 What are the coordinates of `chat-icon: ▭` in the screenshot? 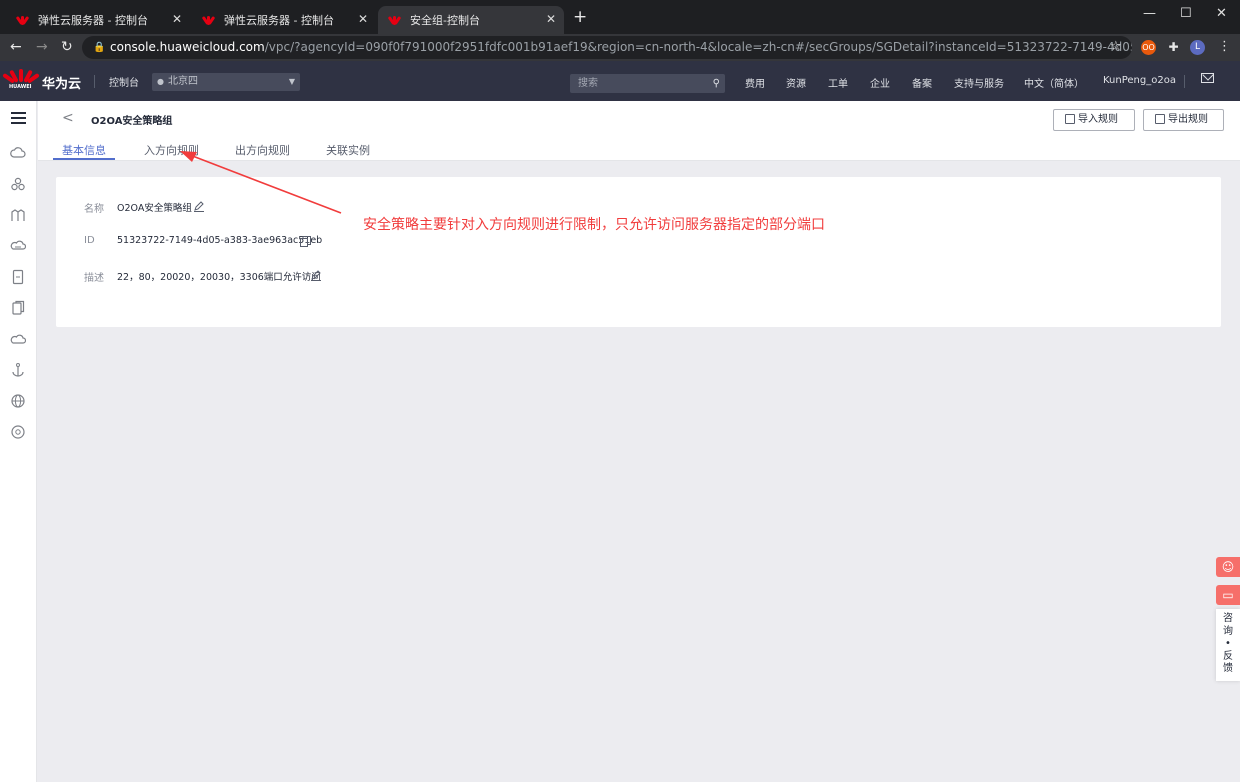 It's located at (1228, 595).